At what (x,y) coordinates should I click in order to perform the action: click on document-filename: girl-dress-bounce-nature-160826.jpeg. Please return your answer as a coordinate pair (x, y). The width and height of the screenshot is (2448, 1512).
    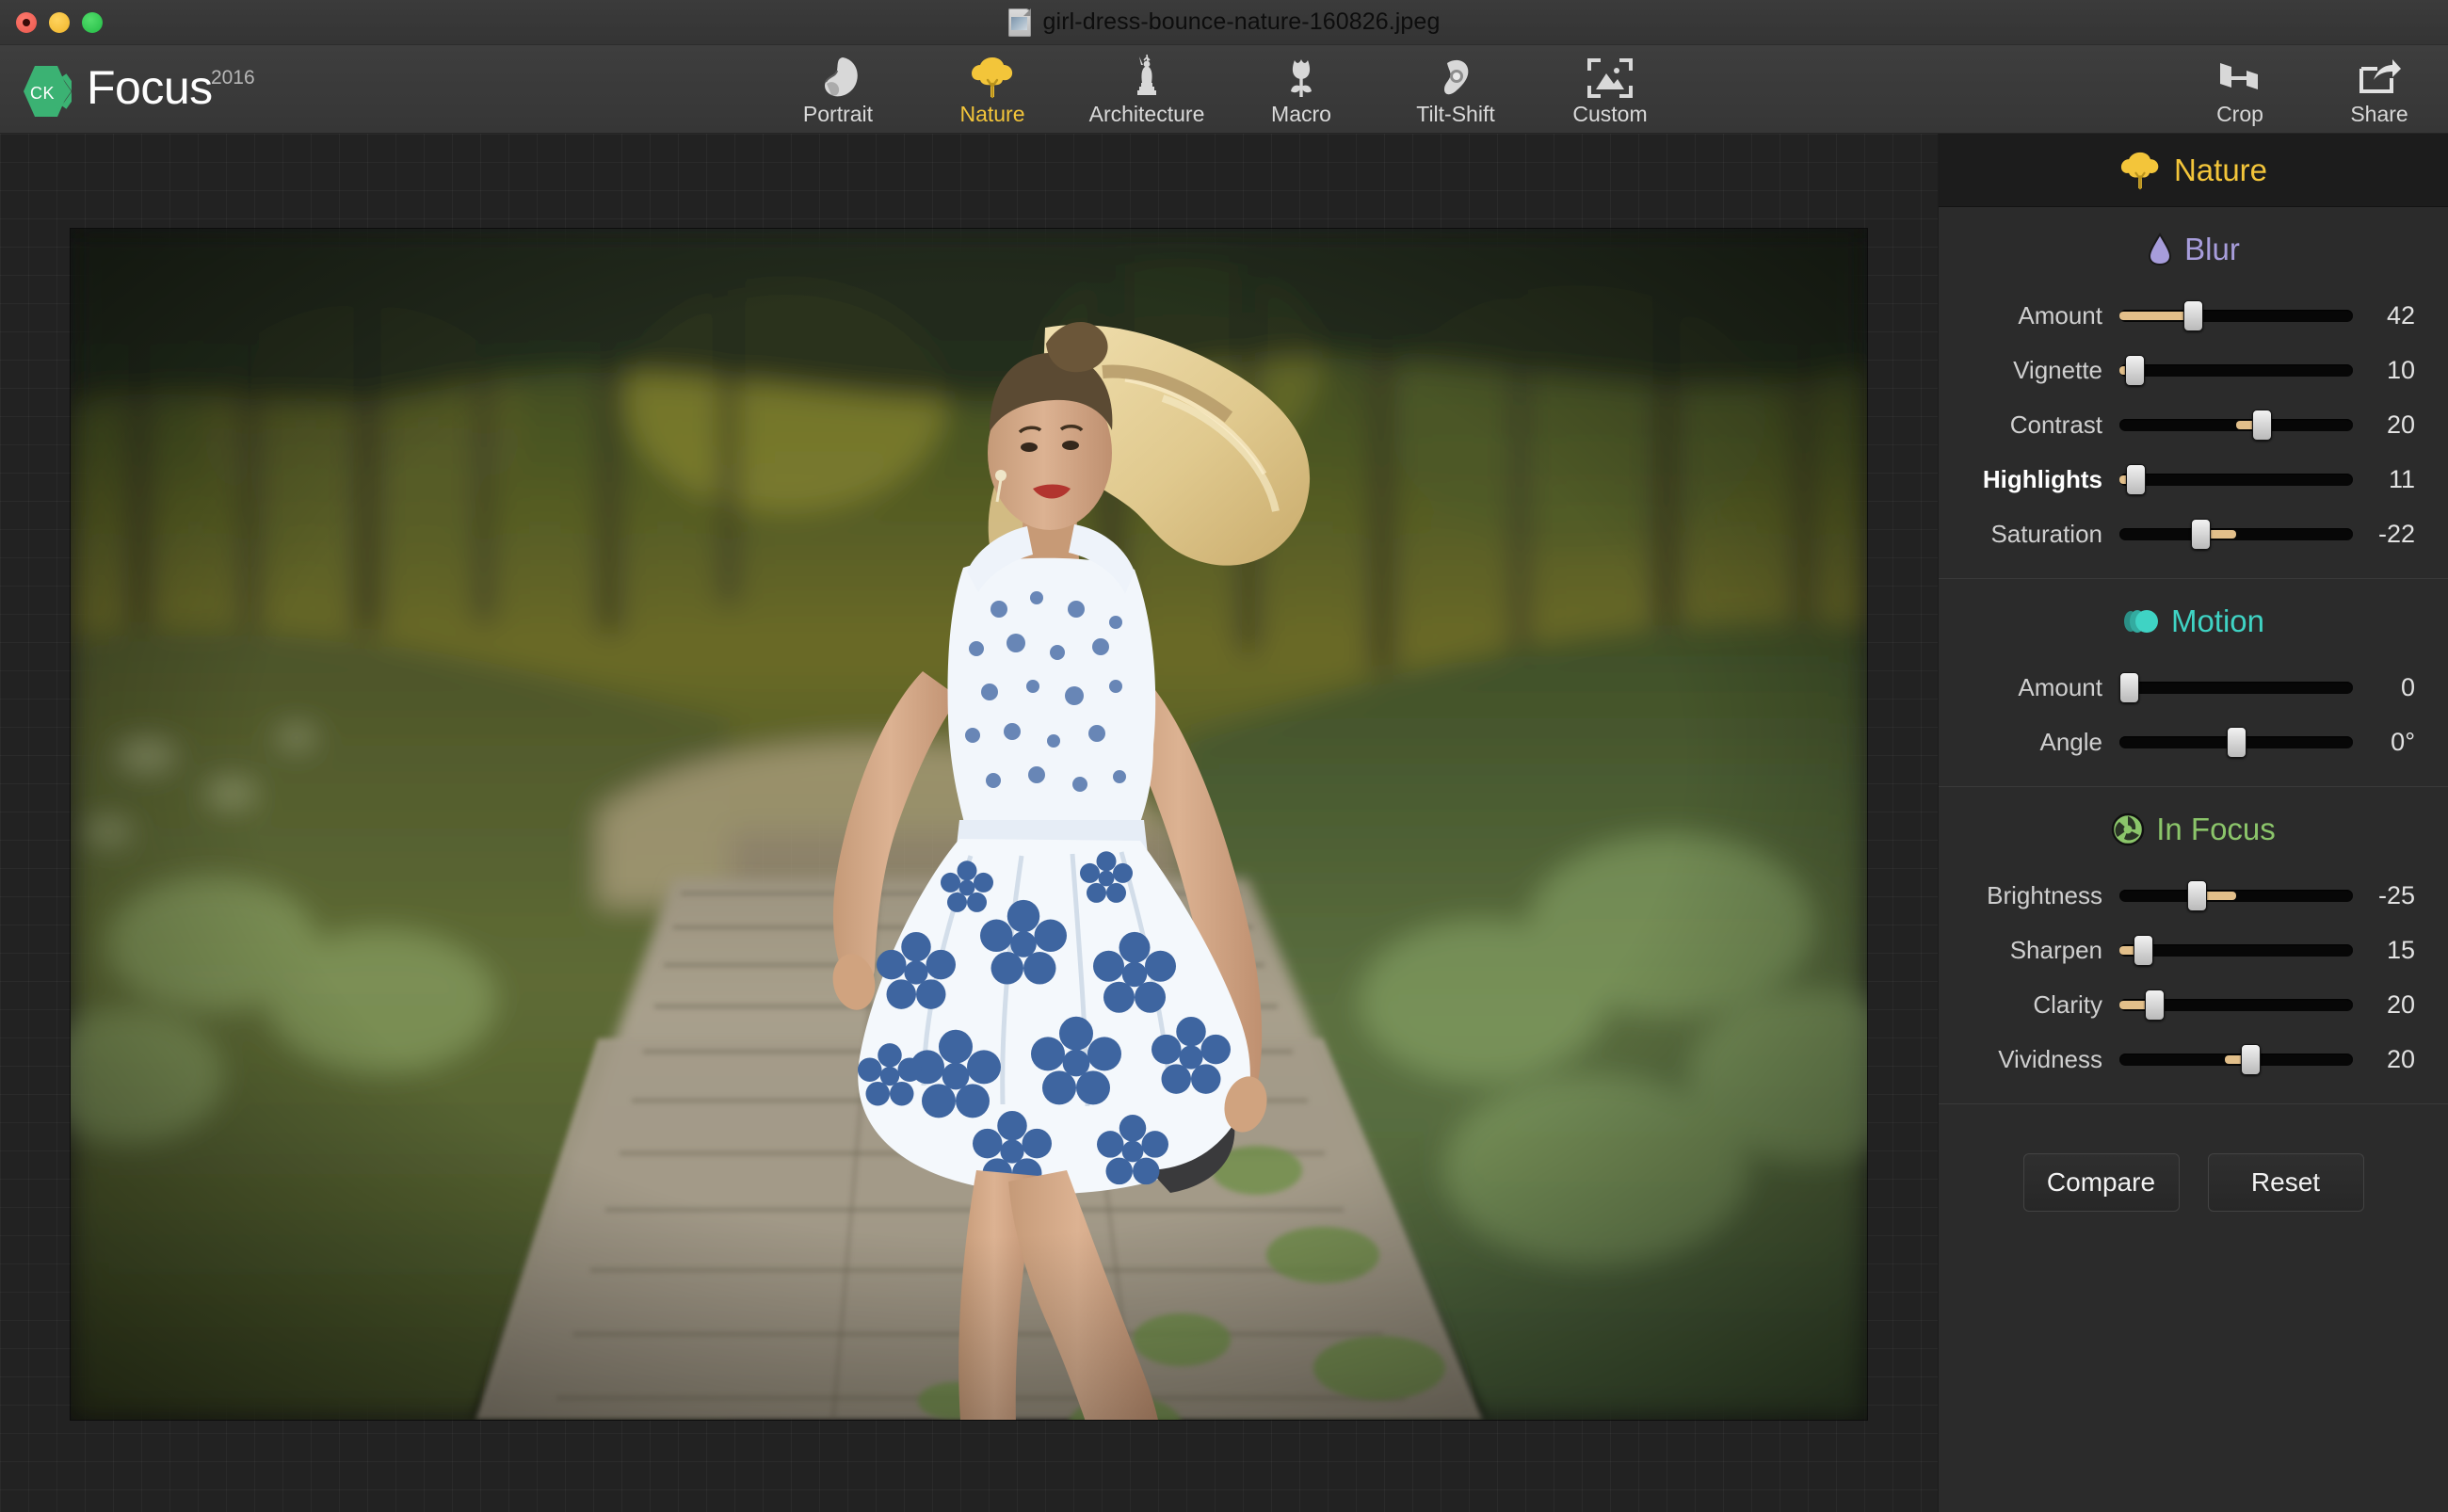
    Looking at the image, I should click on (1241, 21).